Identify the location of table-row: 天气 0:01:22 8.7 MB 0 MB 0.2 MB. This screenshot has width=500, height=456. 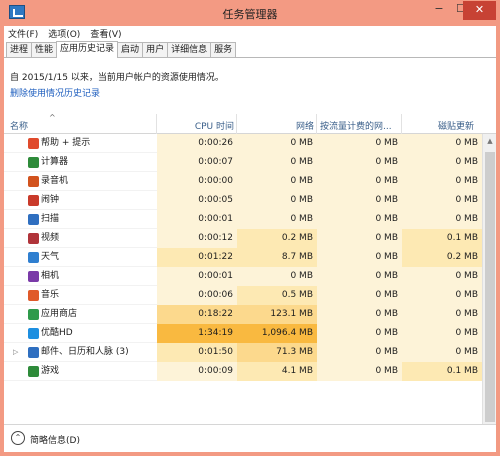
(243, 257).